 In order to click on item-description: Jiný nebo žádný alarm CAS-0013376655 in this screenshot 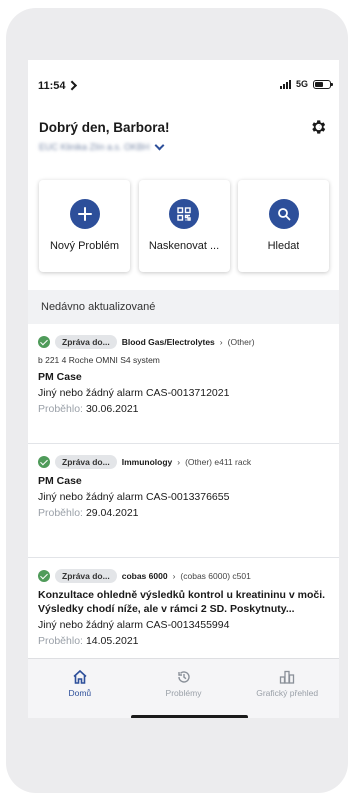, I will do `click(134, 497)`.